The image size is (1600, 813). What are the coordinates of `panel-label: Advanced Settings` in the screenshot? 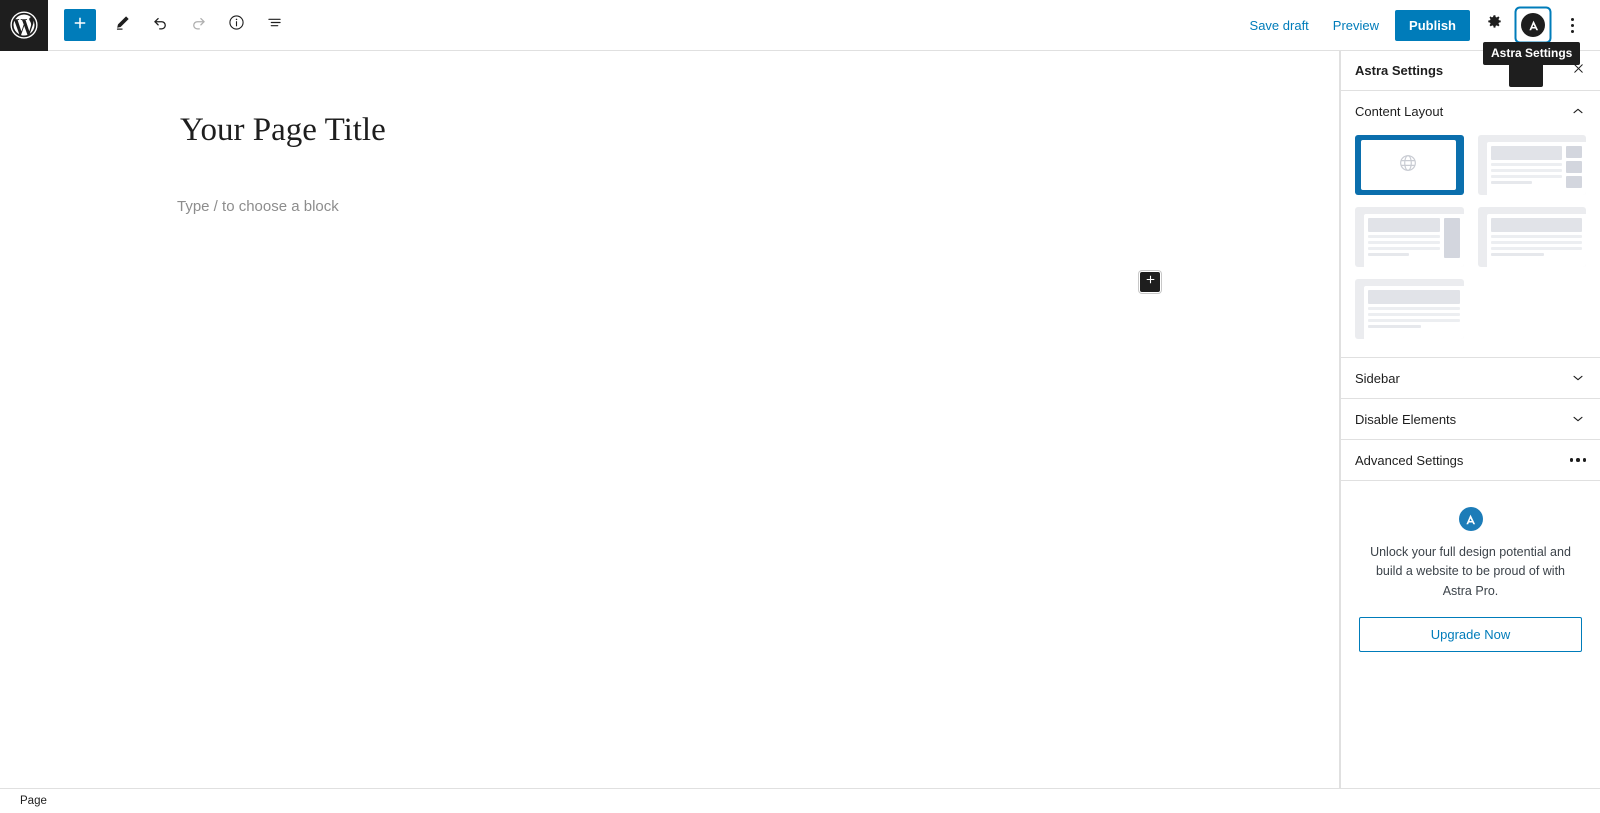 It's located at (1409, 460).